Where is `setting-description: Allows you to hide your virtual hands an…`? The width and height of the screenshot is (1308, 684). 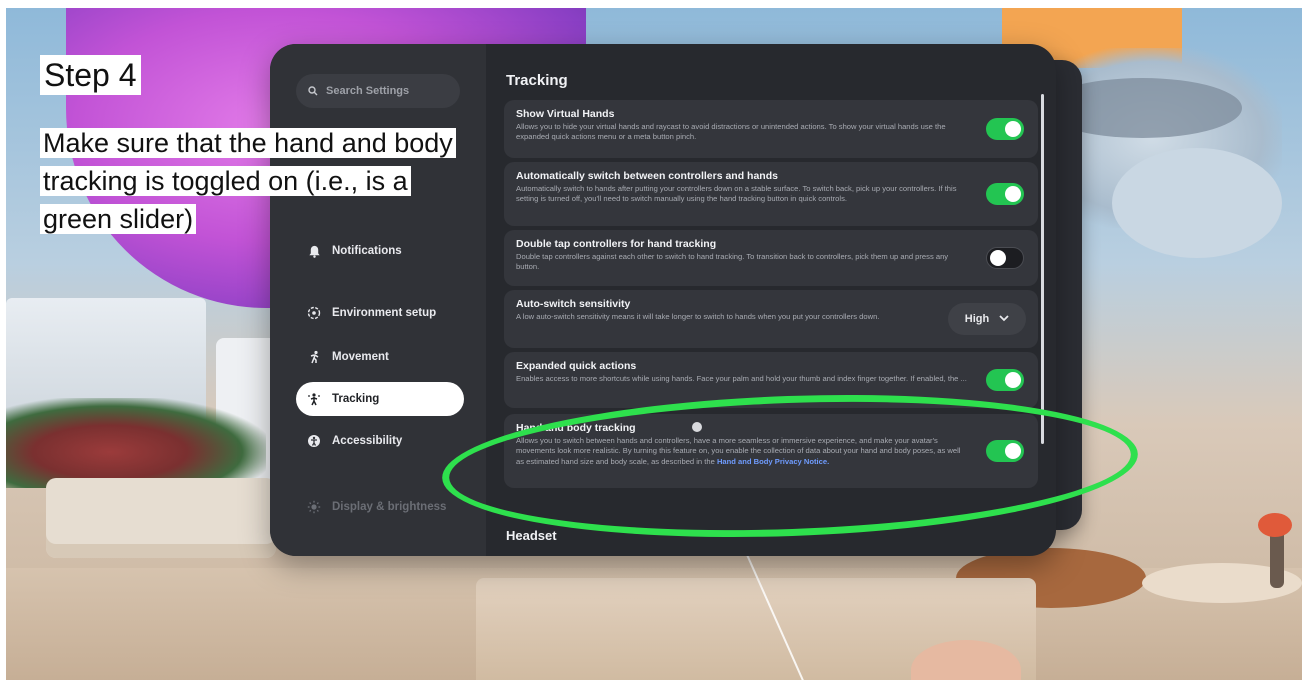 setting-description: Allows you to hide your virtual hands an… is located at coordinates (731, 132).